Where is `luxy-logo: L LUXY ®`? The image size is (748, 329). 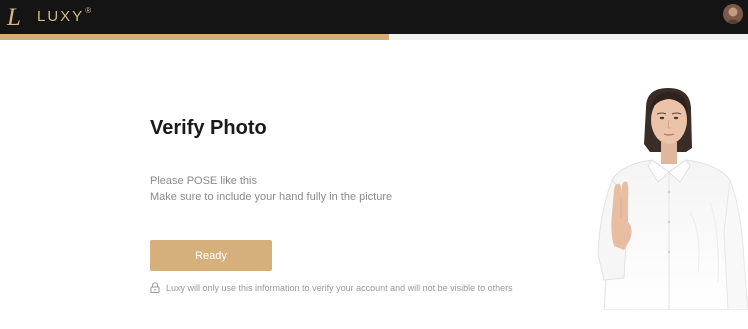 luxy-logo: L LUXY ® is located at coordinates (47, 16).